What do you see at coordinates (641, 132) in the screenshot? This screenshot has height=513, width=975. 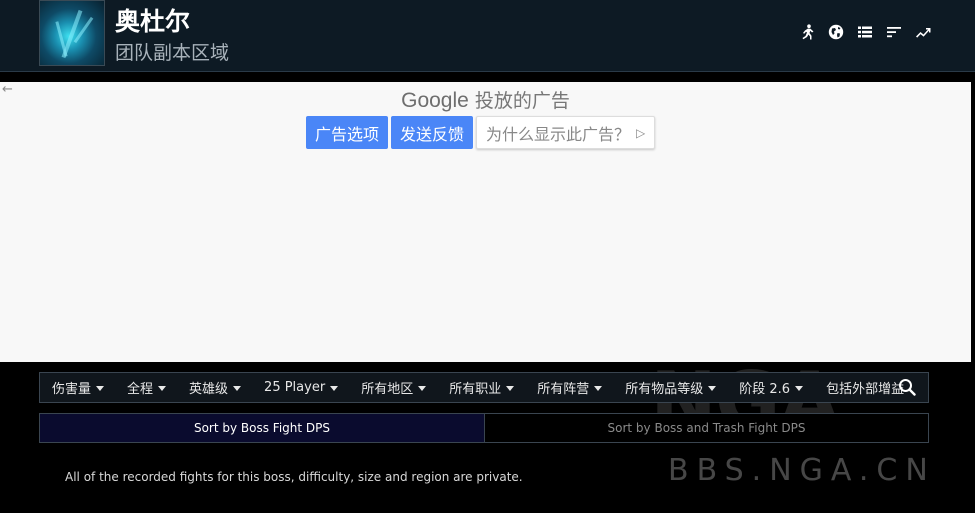 I see `adchoices-icon: ▷` at bounding box center [641, 132].